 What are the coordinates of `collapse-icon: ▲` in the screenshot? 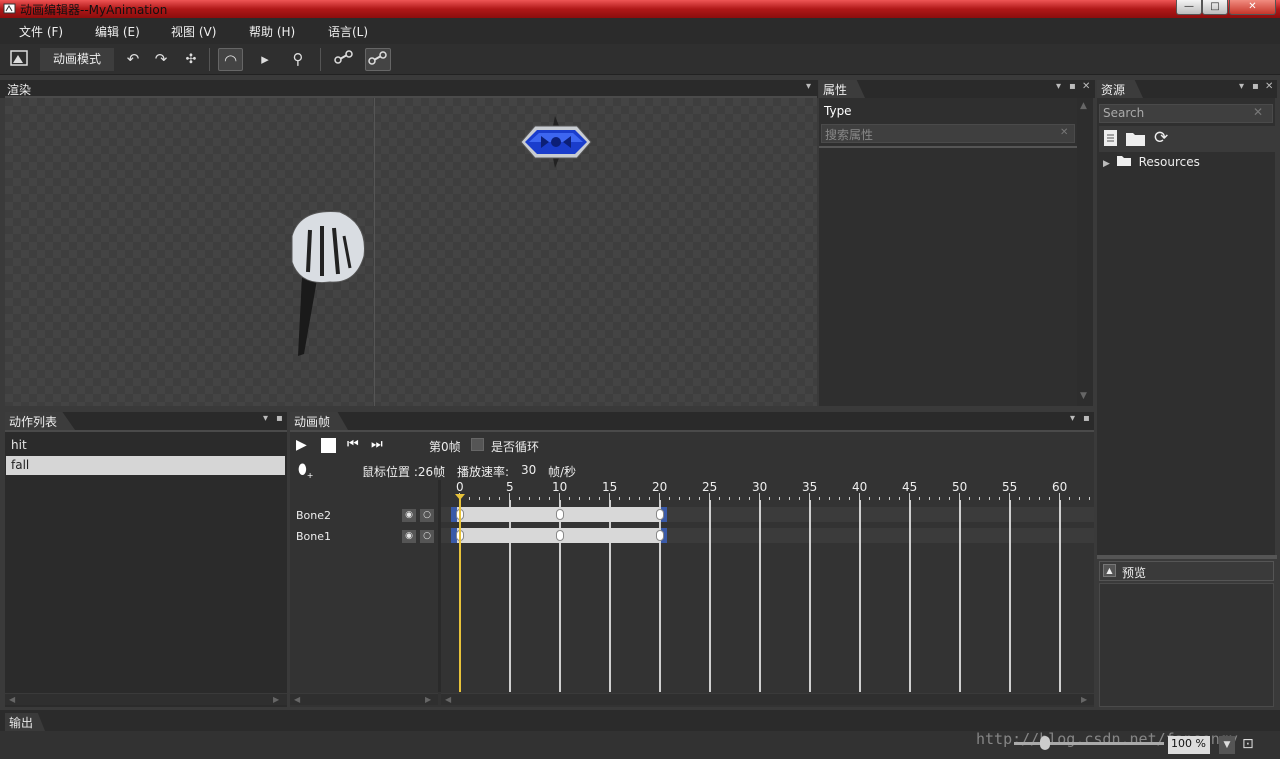 It's located at (1109, 570).